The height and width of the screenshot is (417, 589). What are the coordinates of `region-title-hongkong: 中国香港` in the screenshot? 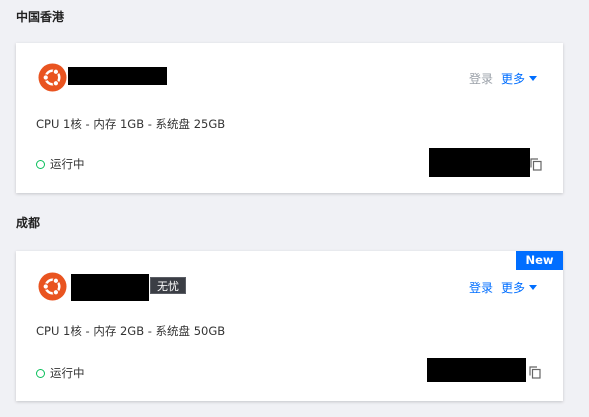 It's located at (40, 17).